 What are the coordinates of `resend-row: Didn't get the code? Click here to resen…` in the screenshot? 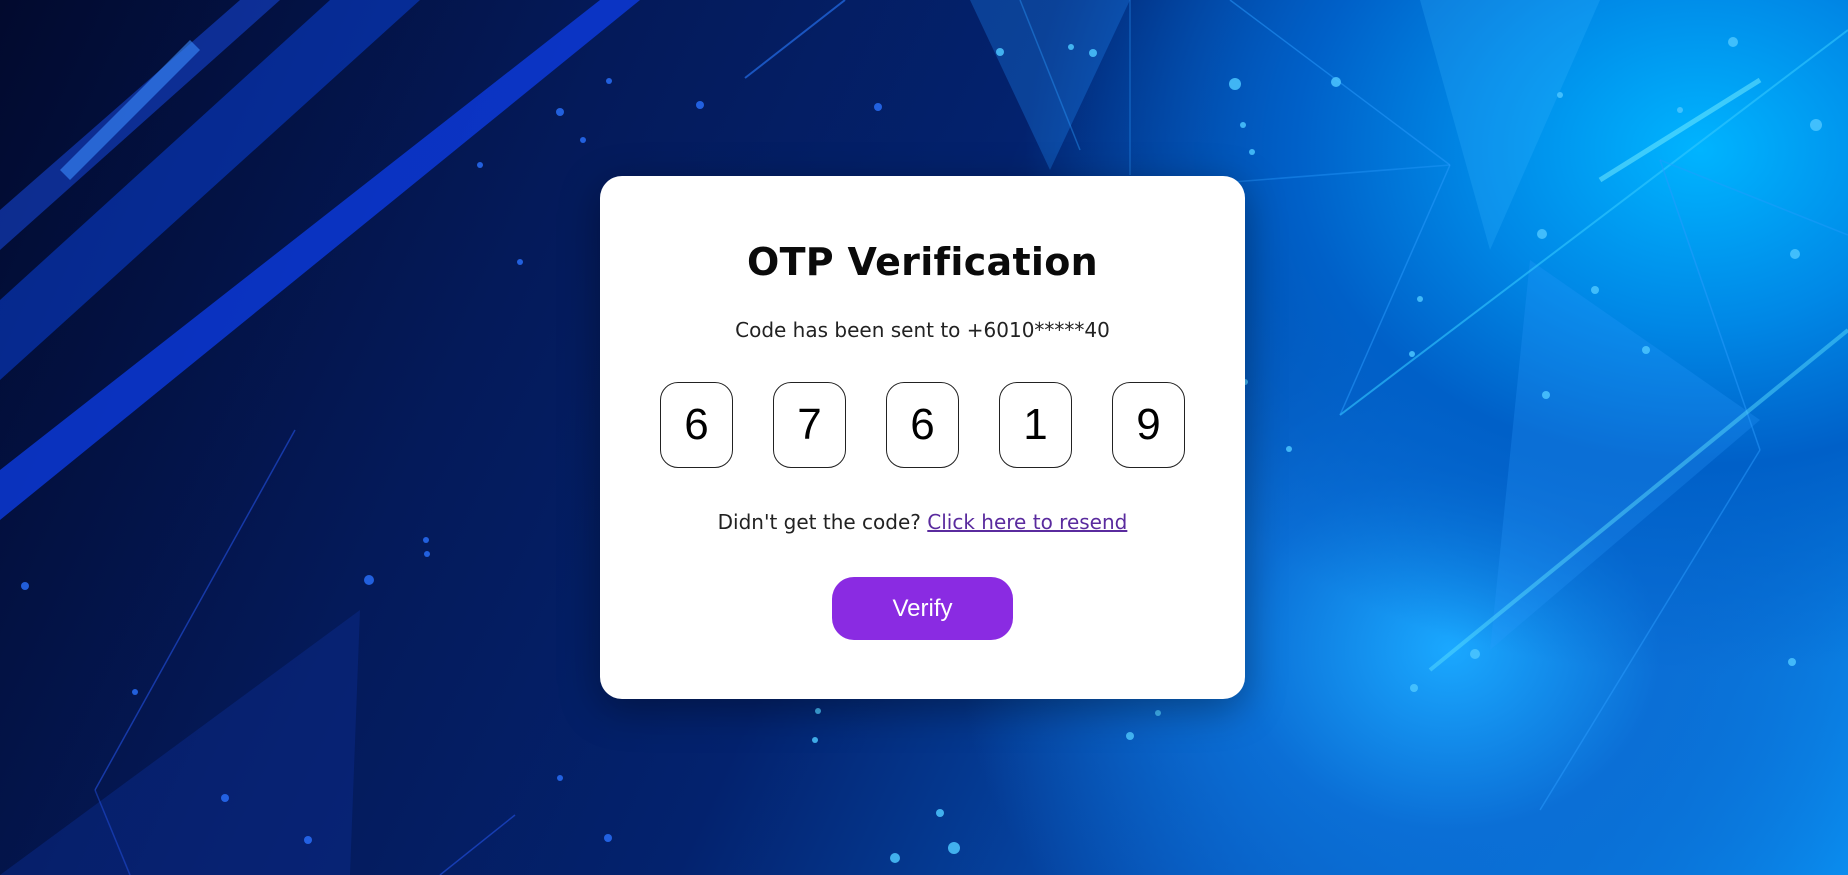 It's located at (922, 522).